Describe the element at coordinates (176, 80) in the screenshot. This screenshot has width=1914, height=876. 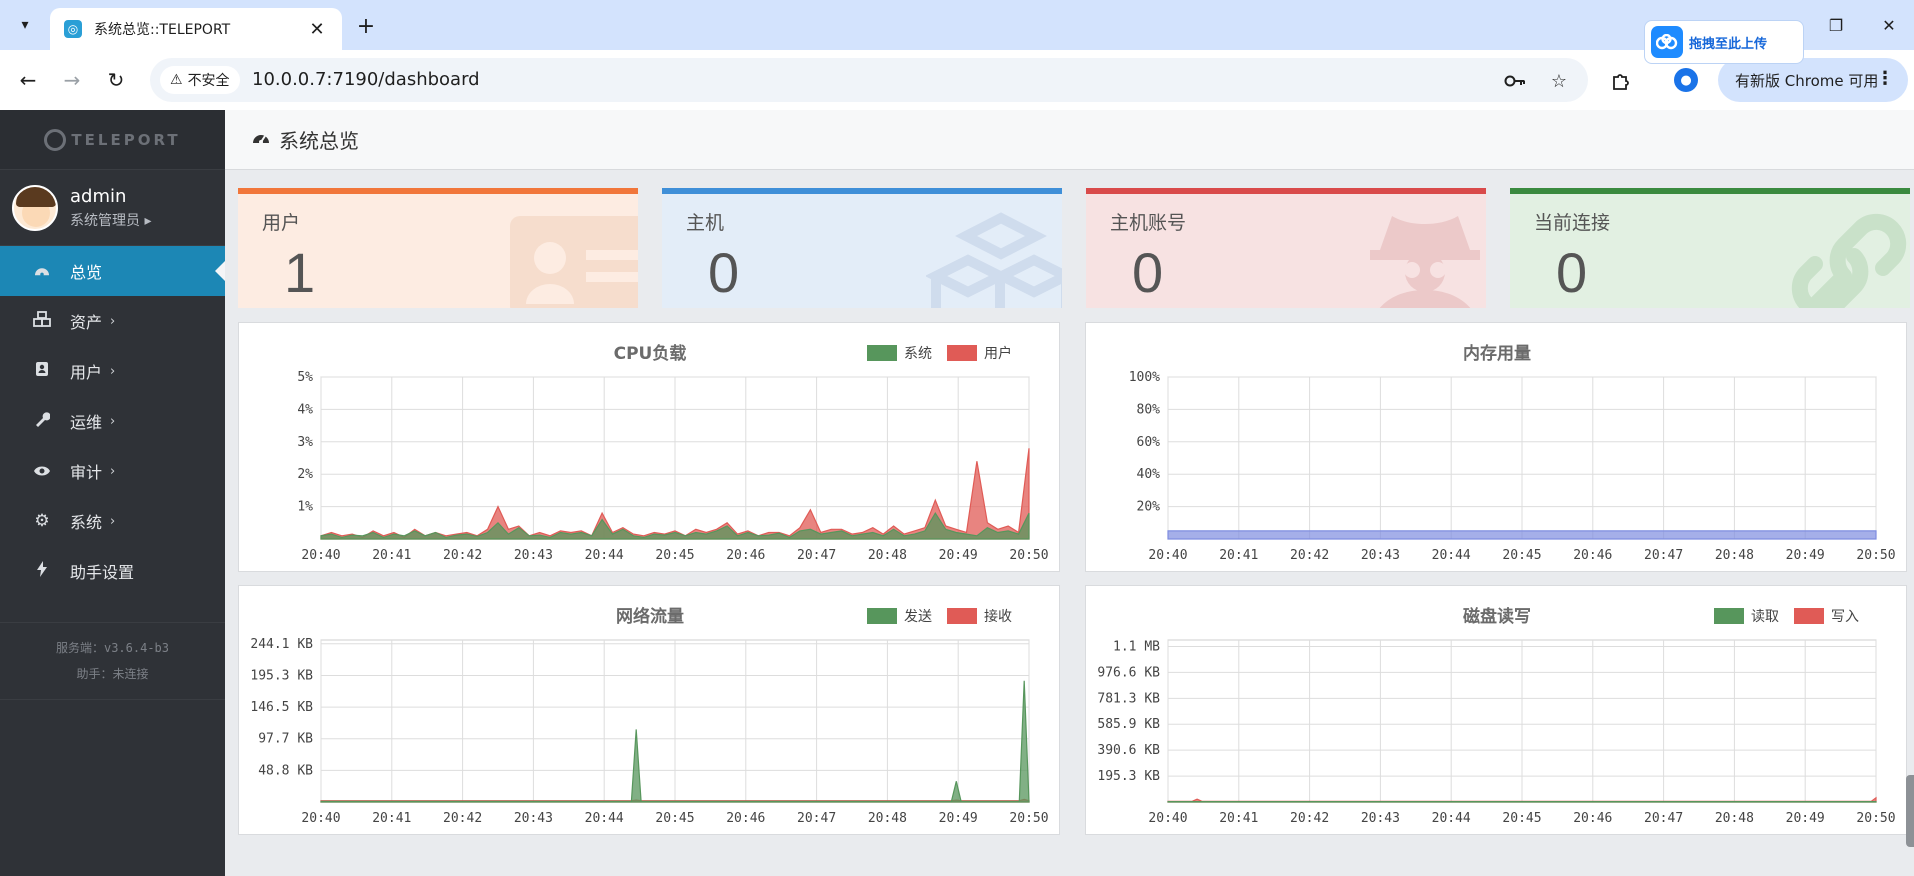
I see `warning-icon: ⚠` at that location.